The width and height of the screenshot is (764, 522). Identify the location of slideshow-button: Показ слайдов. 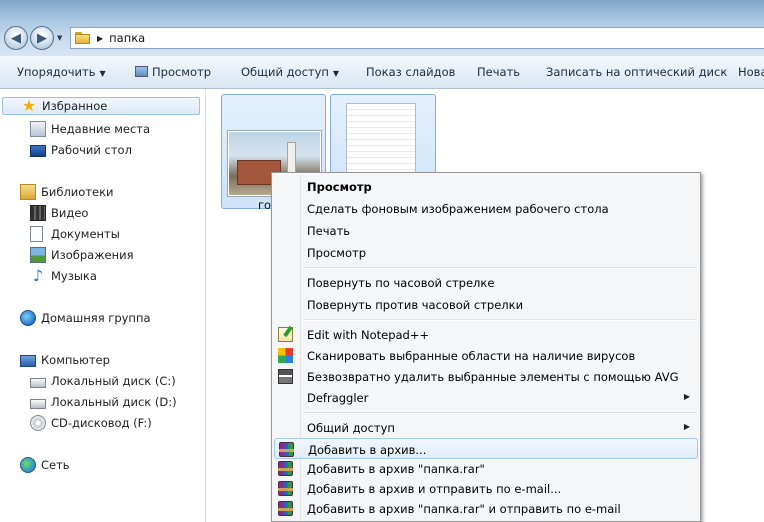
(410, 72).